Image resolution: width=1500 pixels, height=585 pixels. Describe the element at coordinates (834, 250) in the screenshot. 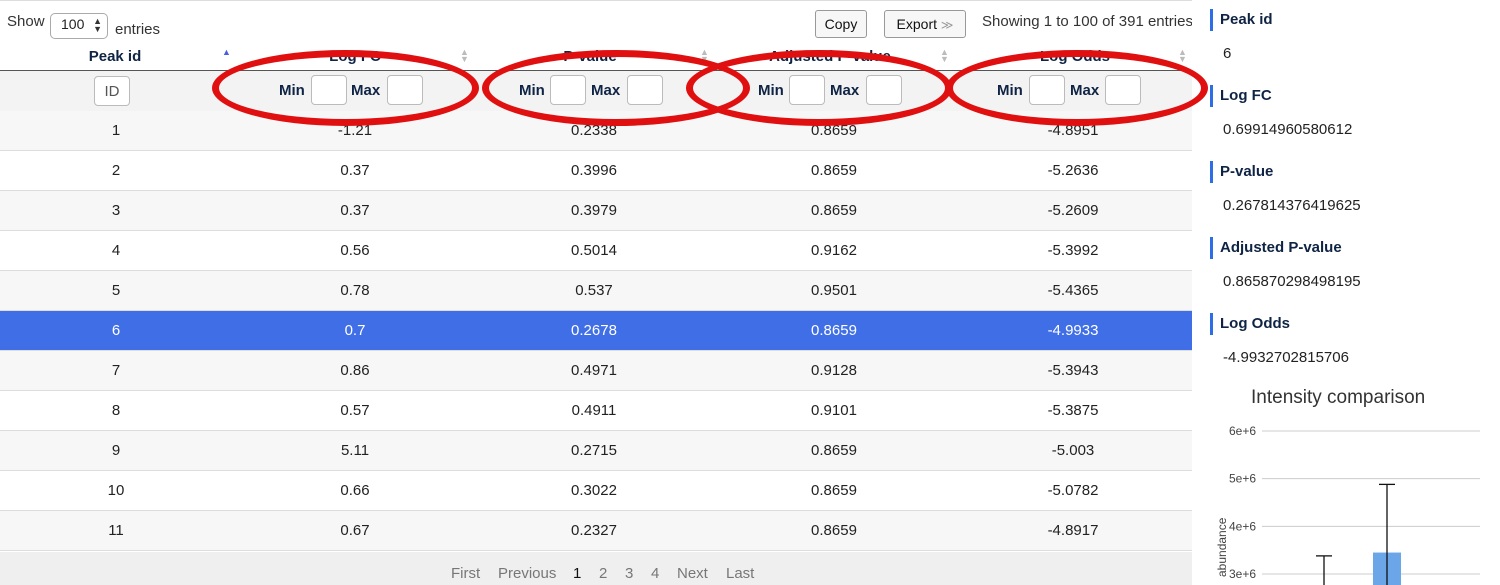

I see `cell-adjusted-p-value: 0.9162` at that location.